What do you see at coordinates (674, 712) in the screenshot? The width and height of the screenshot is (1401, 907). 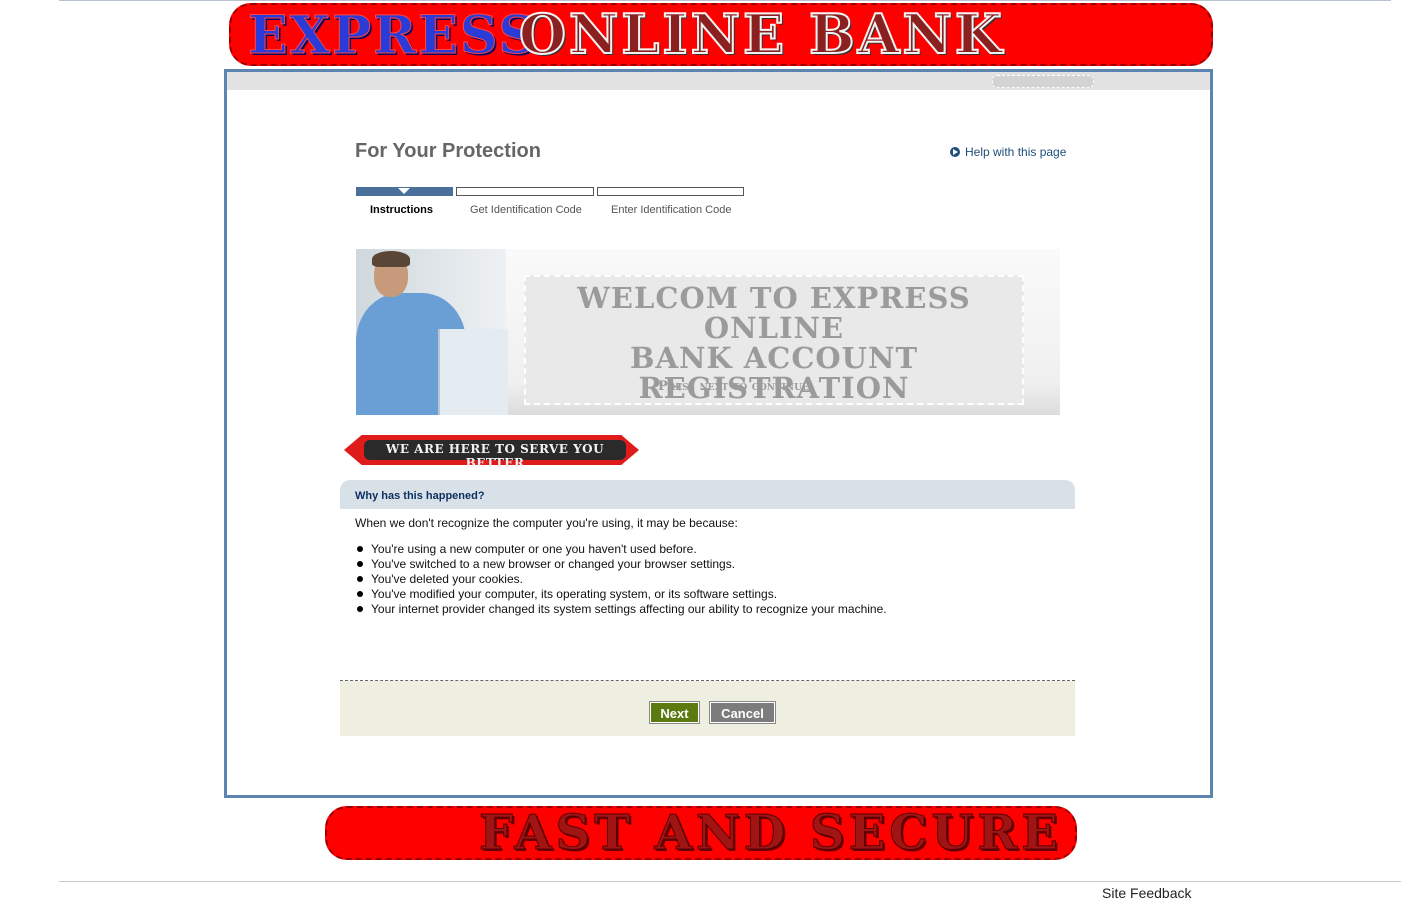 I see `next-button: Next` at bounding box center [674, 712].